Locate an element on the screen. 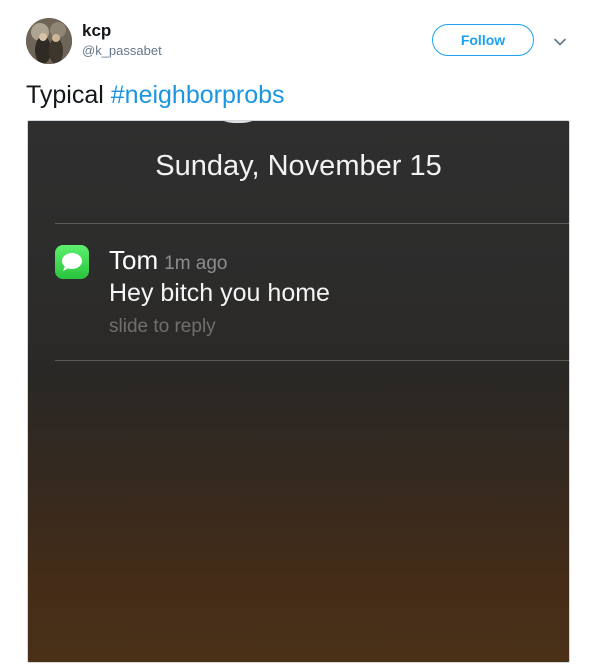 The width and height of the screenshot is (600, 668). status-dots-decoration is located at coordinates (363, 121).